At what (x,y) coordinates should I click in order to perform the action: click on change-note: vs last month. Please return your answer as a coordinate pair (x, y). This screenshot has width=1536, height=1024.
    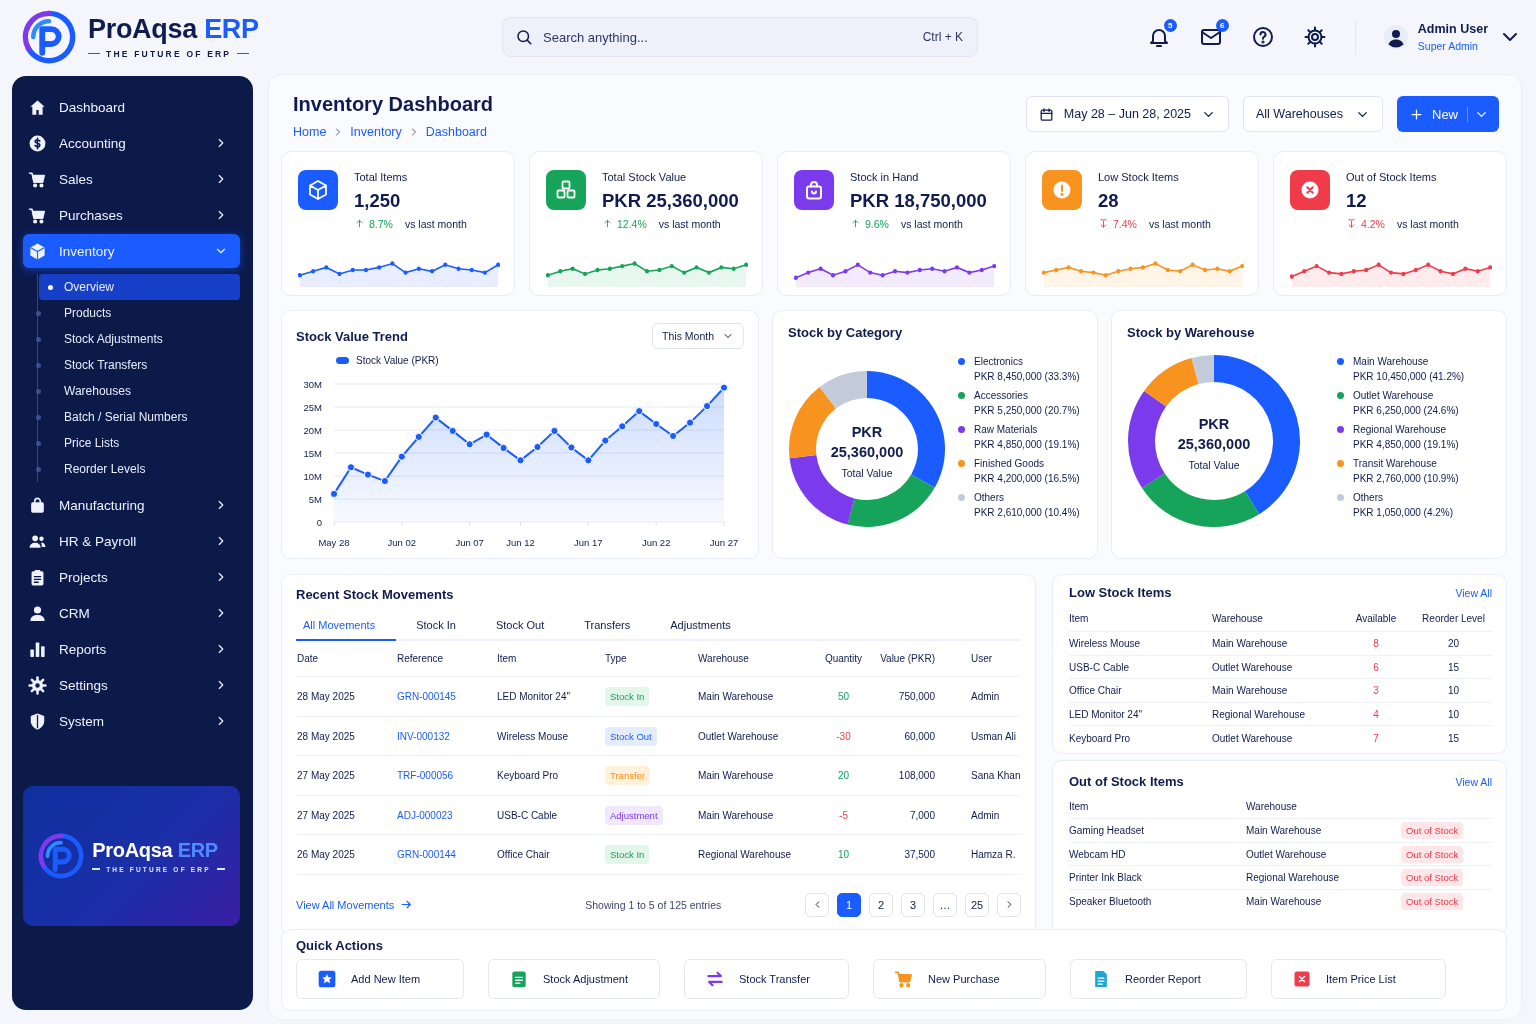
    Looking at the image, I should click on (1427, 223).